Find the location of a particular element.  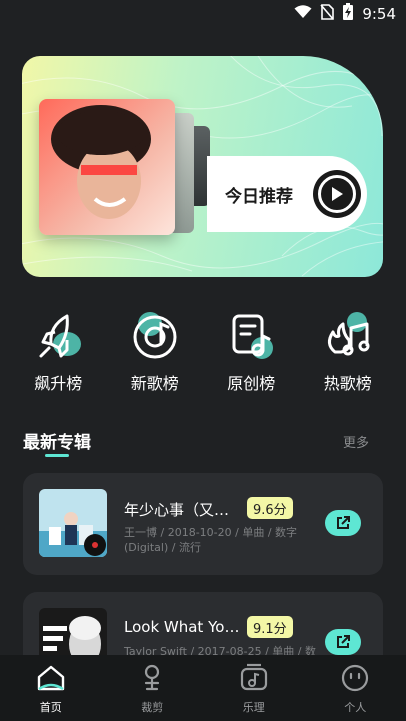

today-recommendation-label: 今日推荐 is located at coordinates (259, 196).